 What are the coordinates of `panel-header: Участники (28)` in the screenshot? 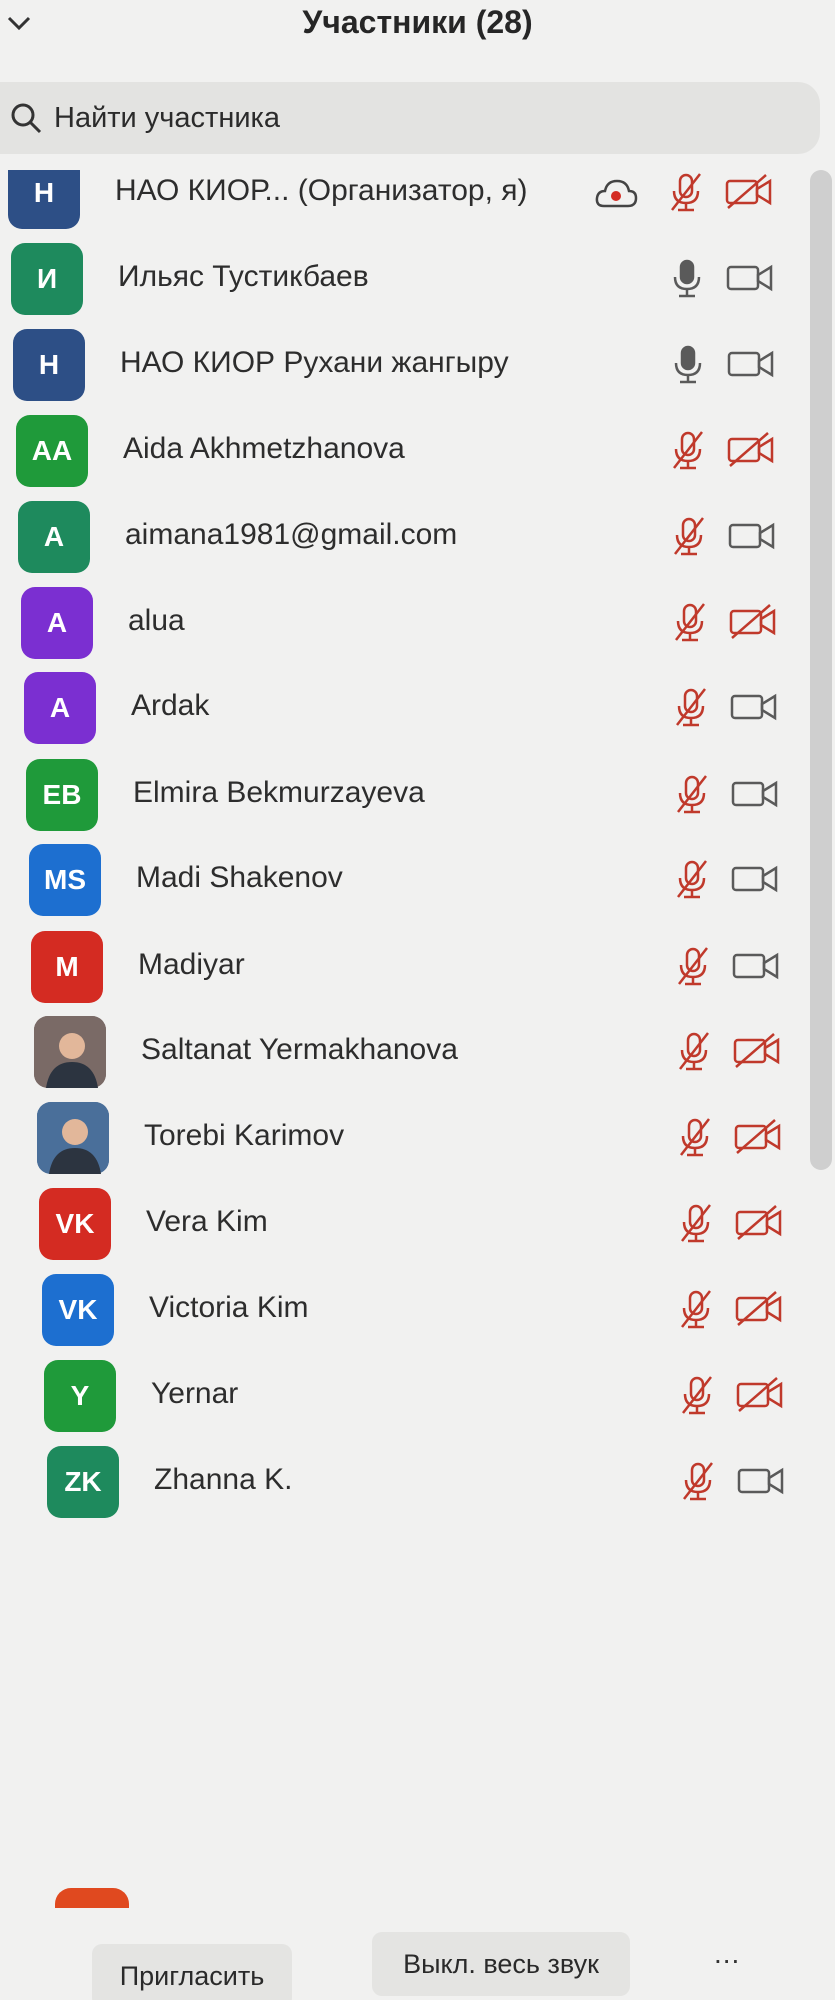 It's located at (417, 30).